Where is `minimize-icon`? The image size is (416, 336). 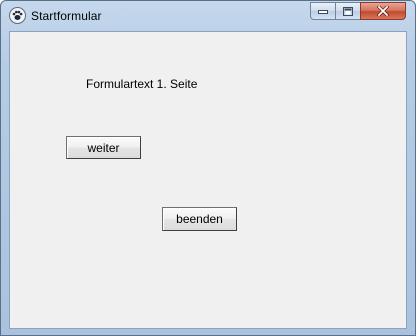
minimize-icon is located at coordinates (323, 12).